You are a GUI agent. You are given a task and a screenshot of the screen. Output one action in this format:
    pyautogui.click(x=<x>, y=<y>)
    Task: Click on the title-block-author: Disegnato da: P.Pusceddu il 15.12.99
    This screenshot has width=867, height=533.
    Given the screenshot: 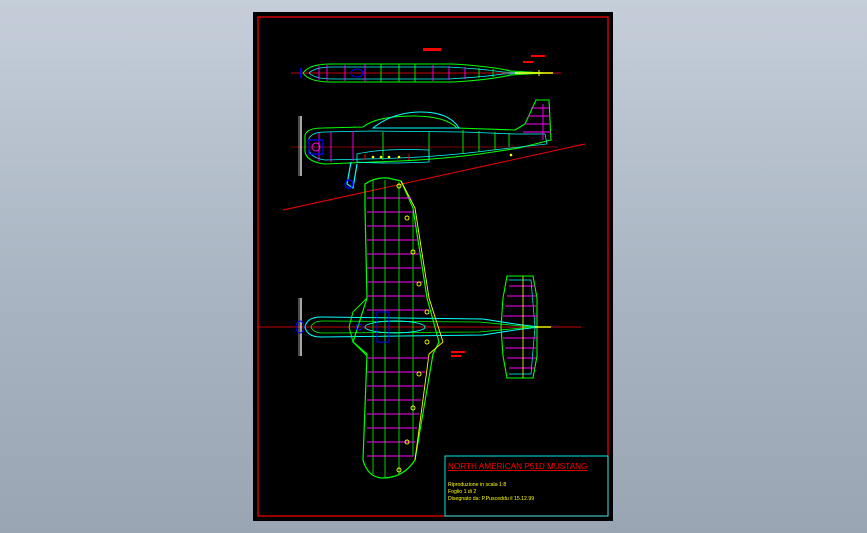 What is the action you would take?
    pyautogui.click(x=491, y=499)
    